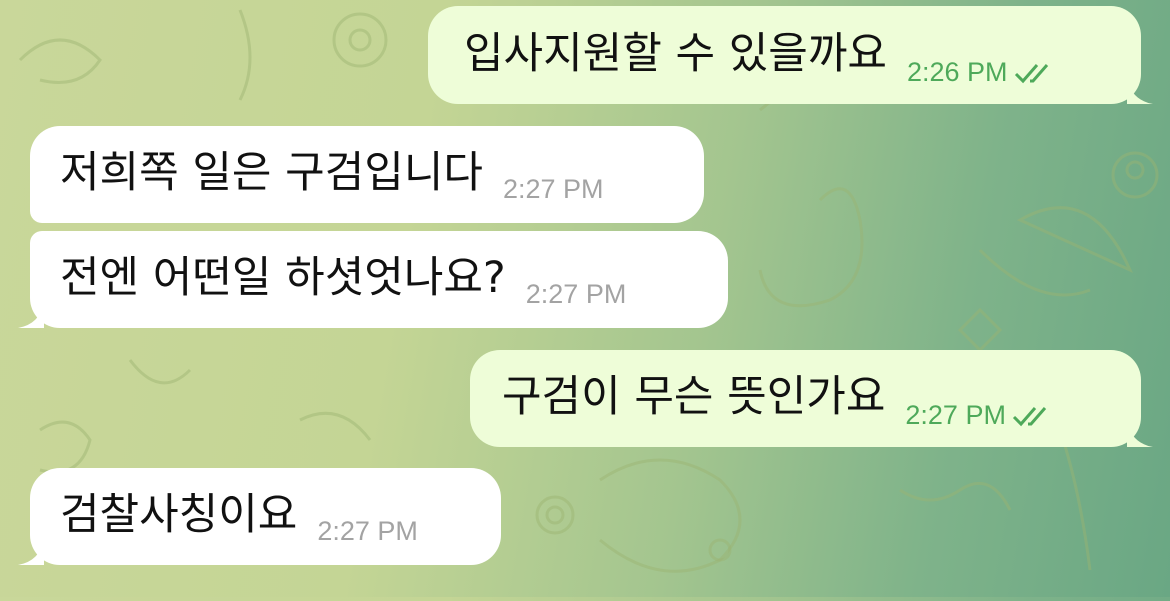 The width and height of the screenshot is (1170, 601). What do you see at coordinates (283, 278) in the screenshot?
I see `message-text: 전엔 어떤일 하셧엇나요?` at bounding box center [283, 278].